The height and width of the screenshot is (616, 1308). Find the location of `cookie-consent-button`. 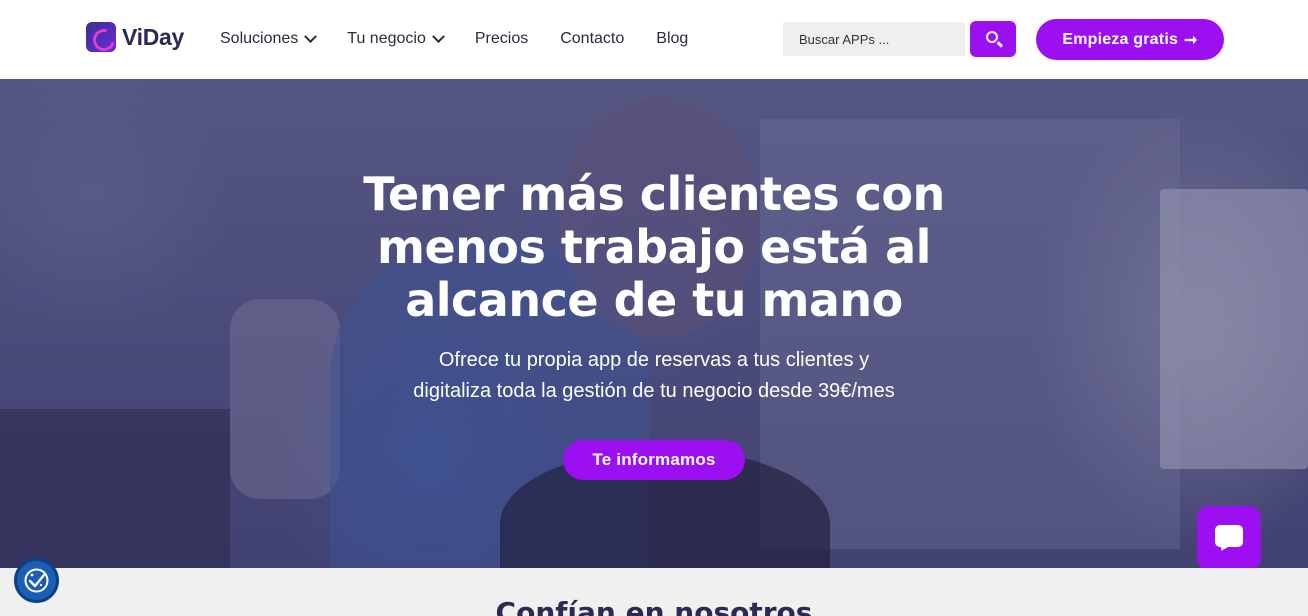

cookie-consent-button is located at coordinates (36, 580).